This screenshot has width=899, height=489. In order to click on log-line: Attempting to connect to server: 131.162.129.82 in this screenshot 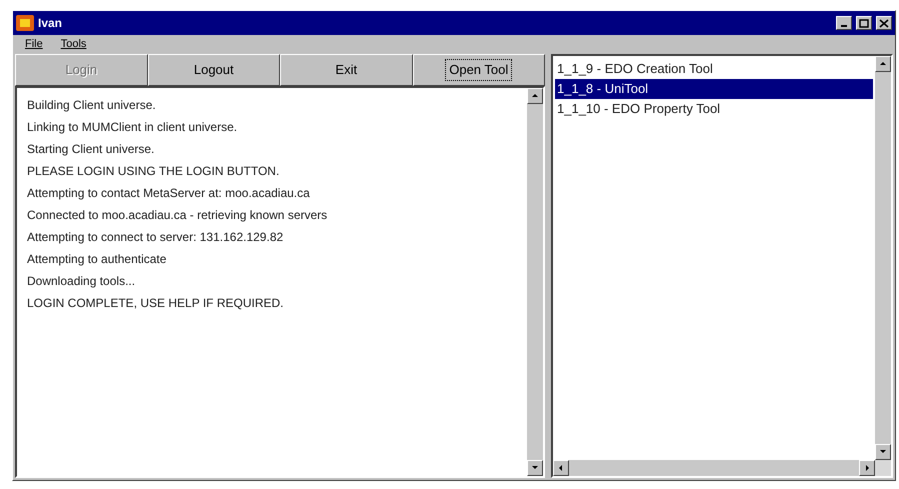, I will do `click(155, 237)`.